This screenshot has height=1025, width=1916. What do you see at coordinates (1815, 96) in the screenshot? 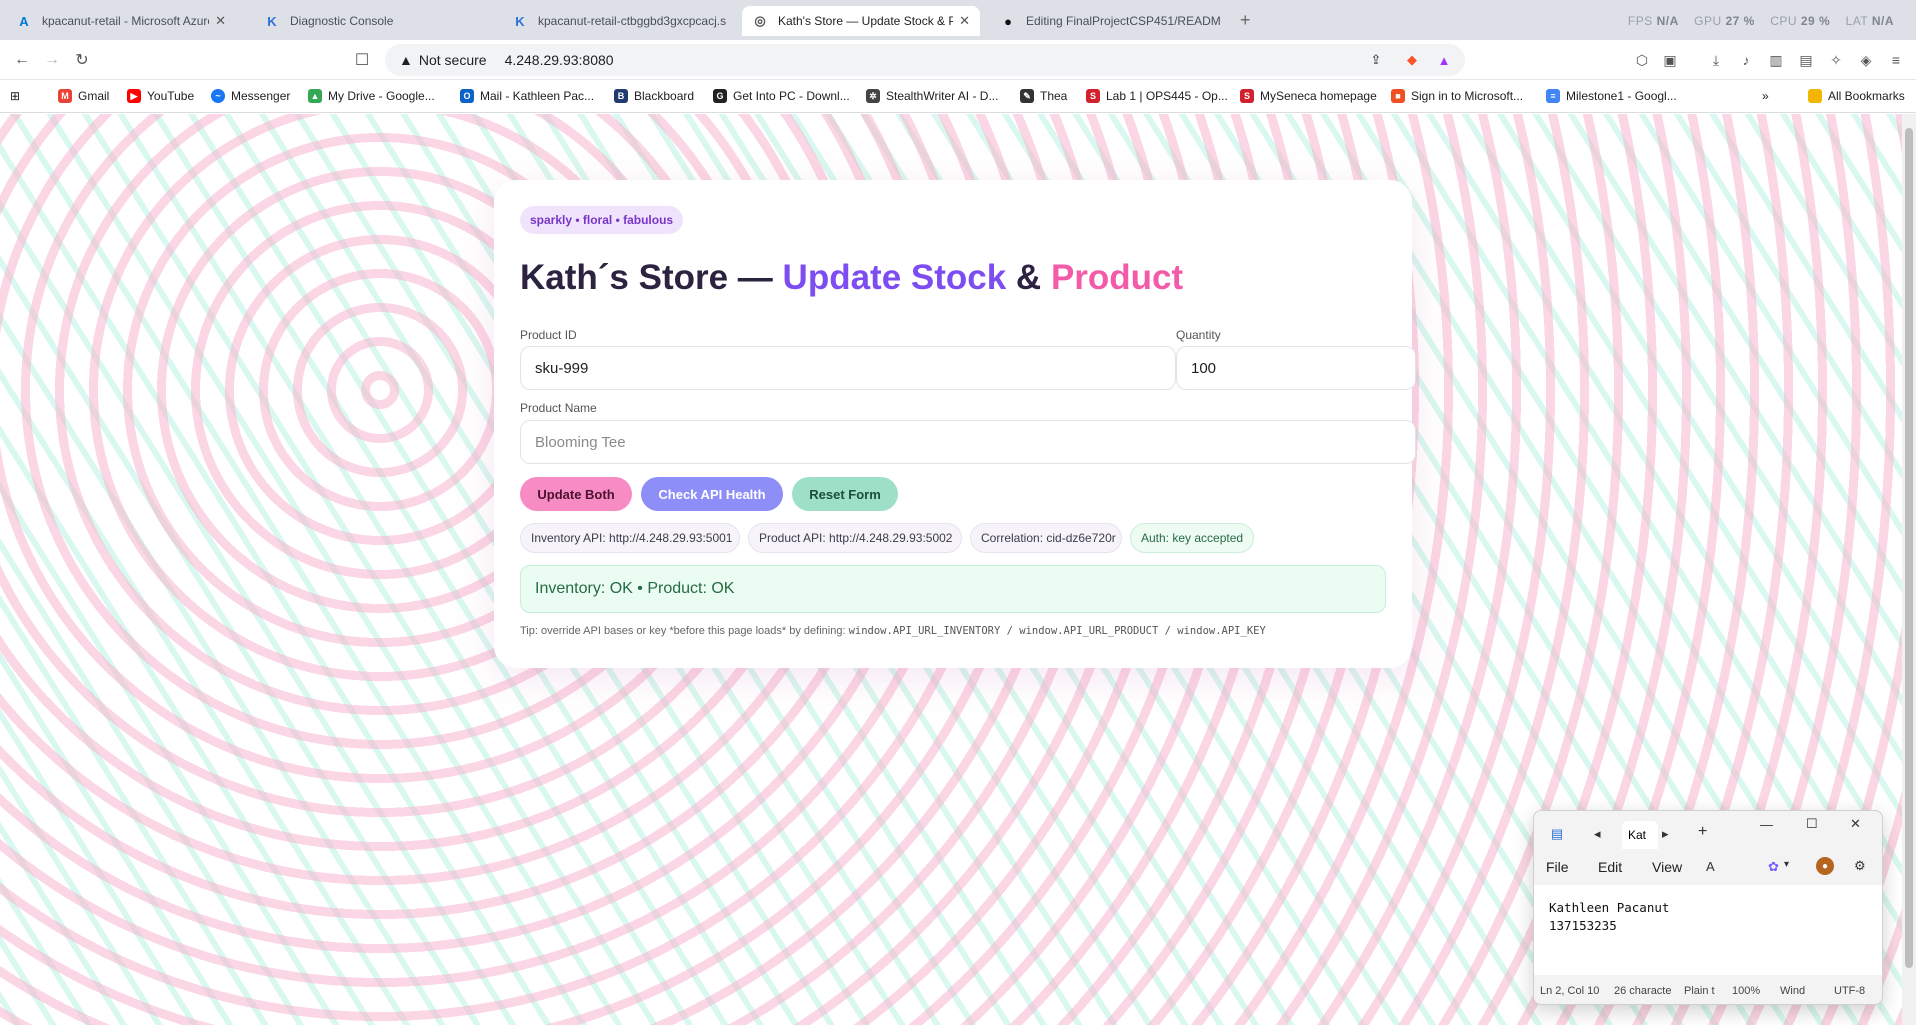
I see `folder-icon` at bounding box center [1815, 96].